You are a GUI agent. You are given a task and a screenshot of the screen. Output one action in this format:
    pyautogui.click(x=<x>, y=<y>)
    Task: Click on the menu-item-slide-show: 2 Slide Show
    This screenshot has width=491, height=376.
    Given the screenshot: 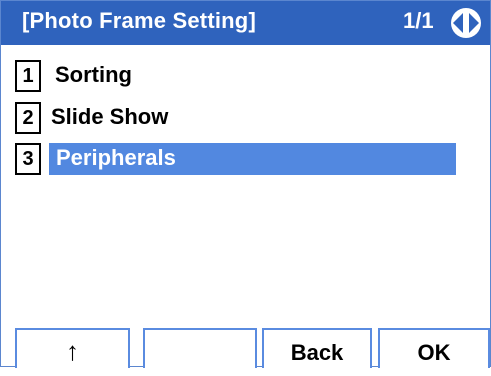 What is the action you would take?
    pyautogui.click(x=245, y=118)
    